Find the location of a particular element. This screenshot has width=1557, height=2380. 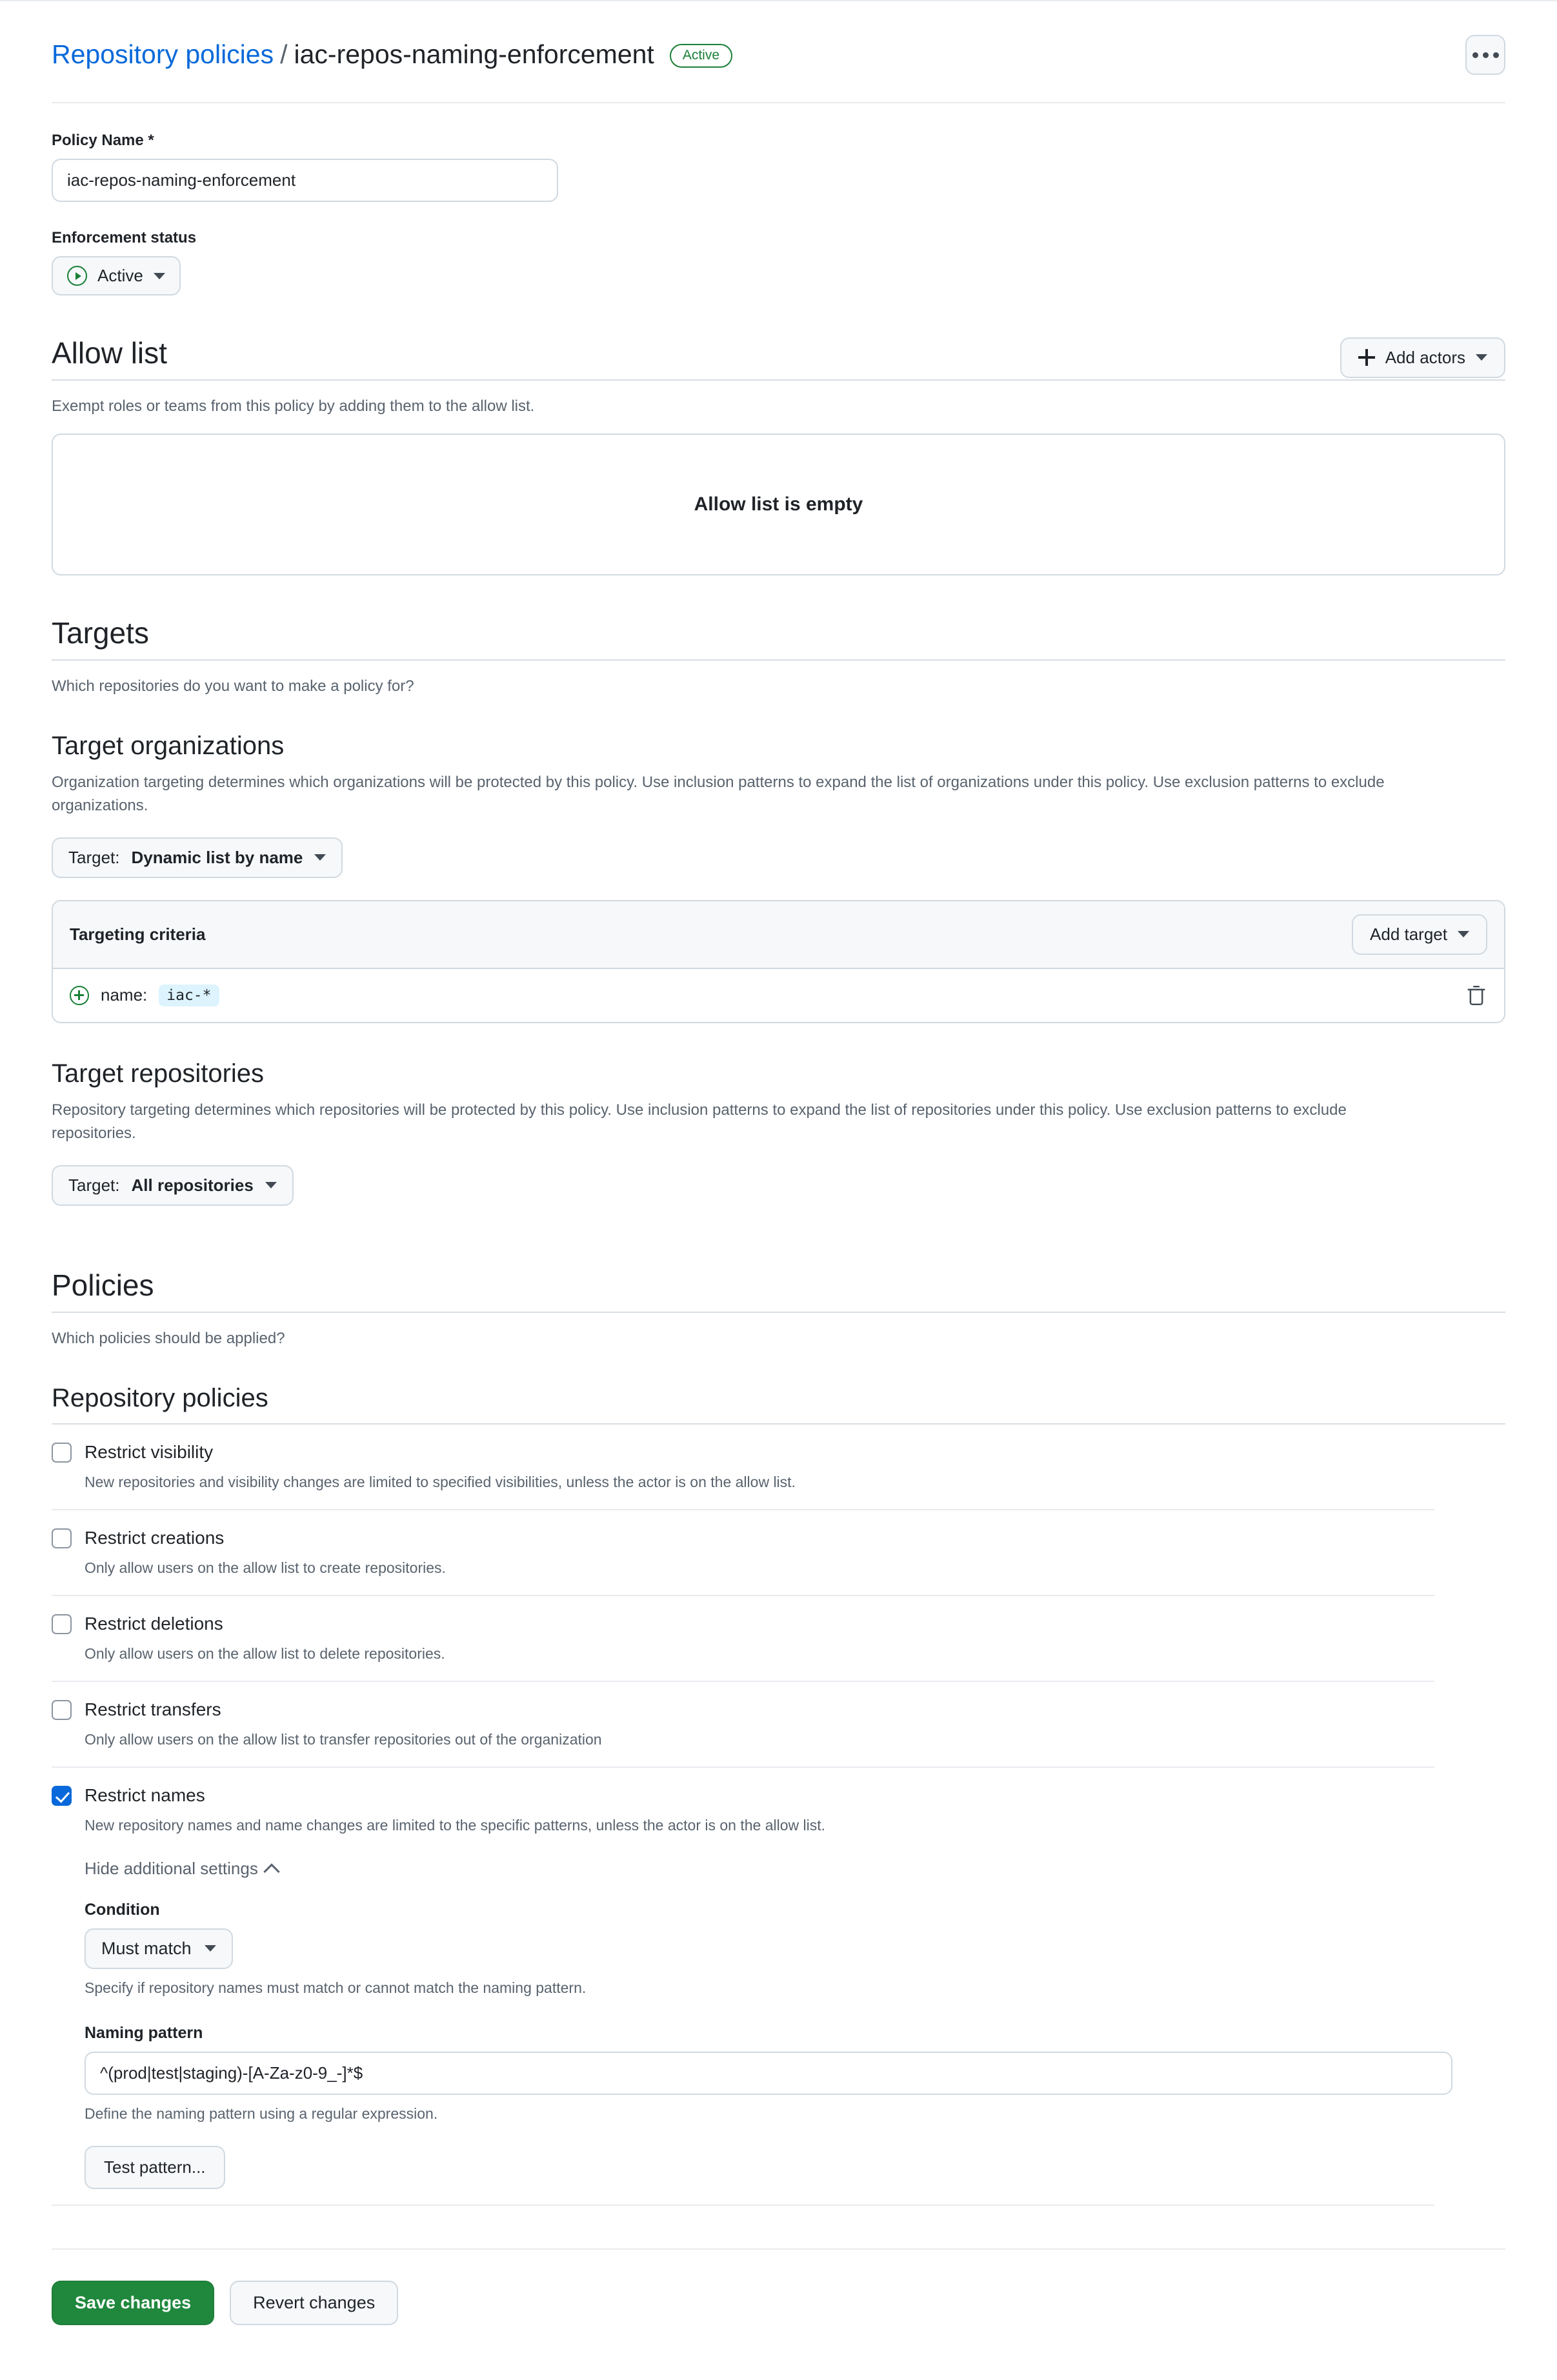

plus-circle-icon is located at coordinates (79, 995).